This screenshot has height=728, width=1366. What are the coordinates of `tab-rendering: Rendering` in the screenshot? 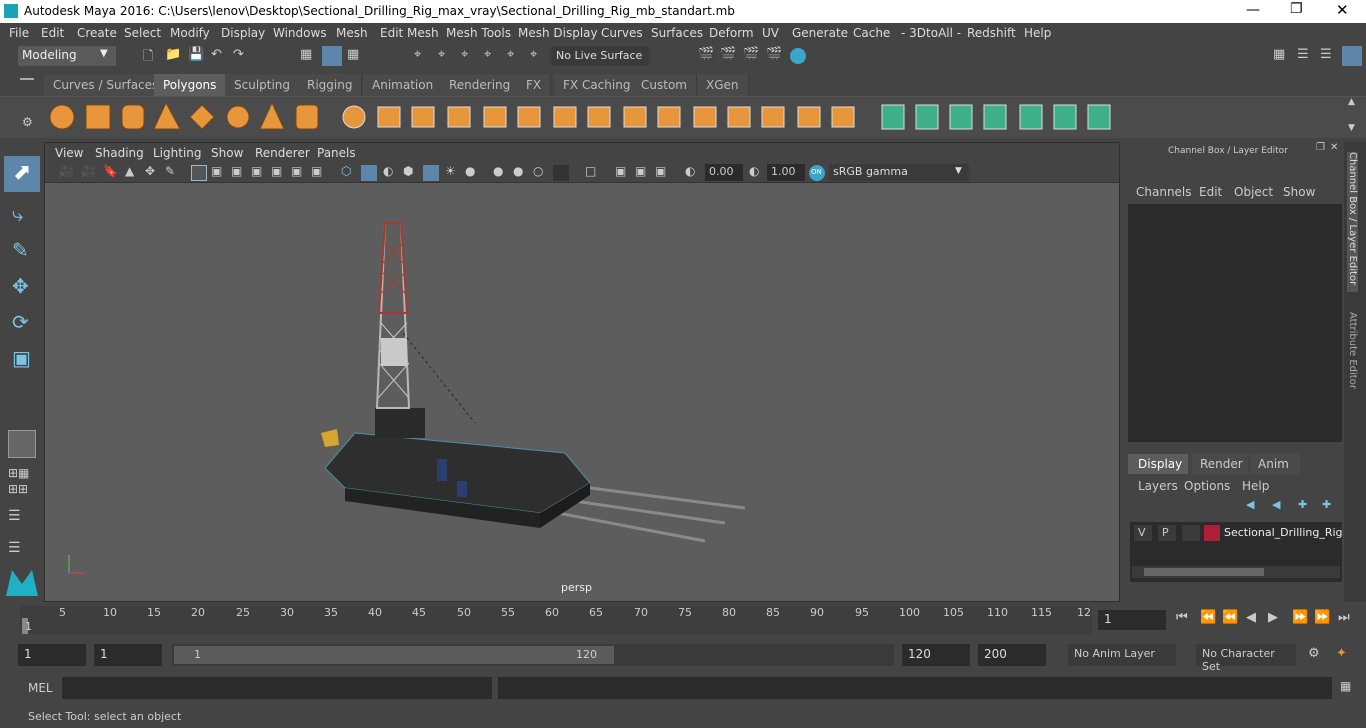 It's located at (480, 85).